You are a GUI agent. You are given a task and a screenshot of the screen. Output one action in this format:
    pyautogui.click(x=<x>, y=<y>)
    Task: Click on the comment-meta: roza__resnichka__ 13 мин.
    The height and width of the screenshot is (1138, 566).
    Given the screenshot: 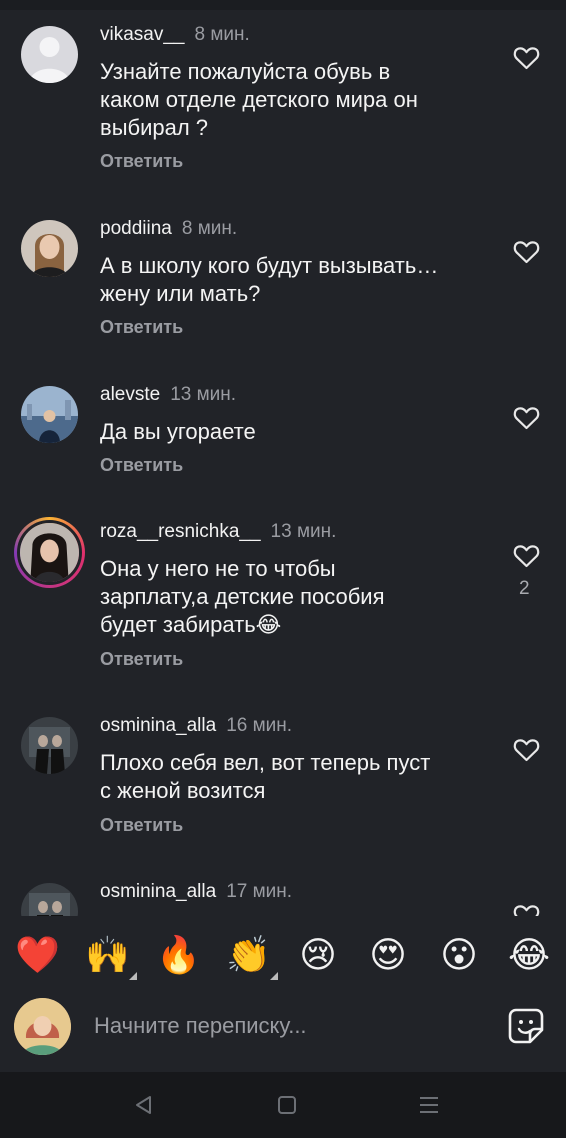 What is the action you would take?
    pyautogui.click(x=218, y=532)
    